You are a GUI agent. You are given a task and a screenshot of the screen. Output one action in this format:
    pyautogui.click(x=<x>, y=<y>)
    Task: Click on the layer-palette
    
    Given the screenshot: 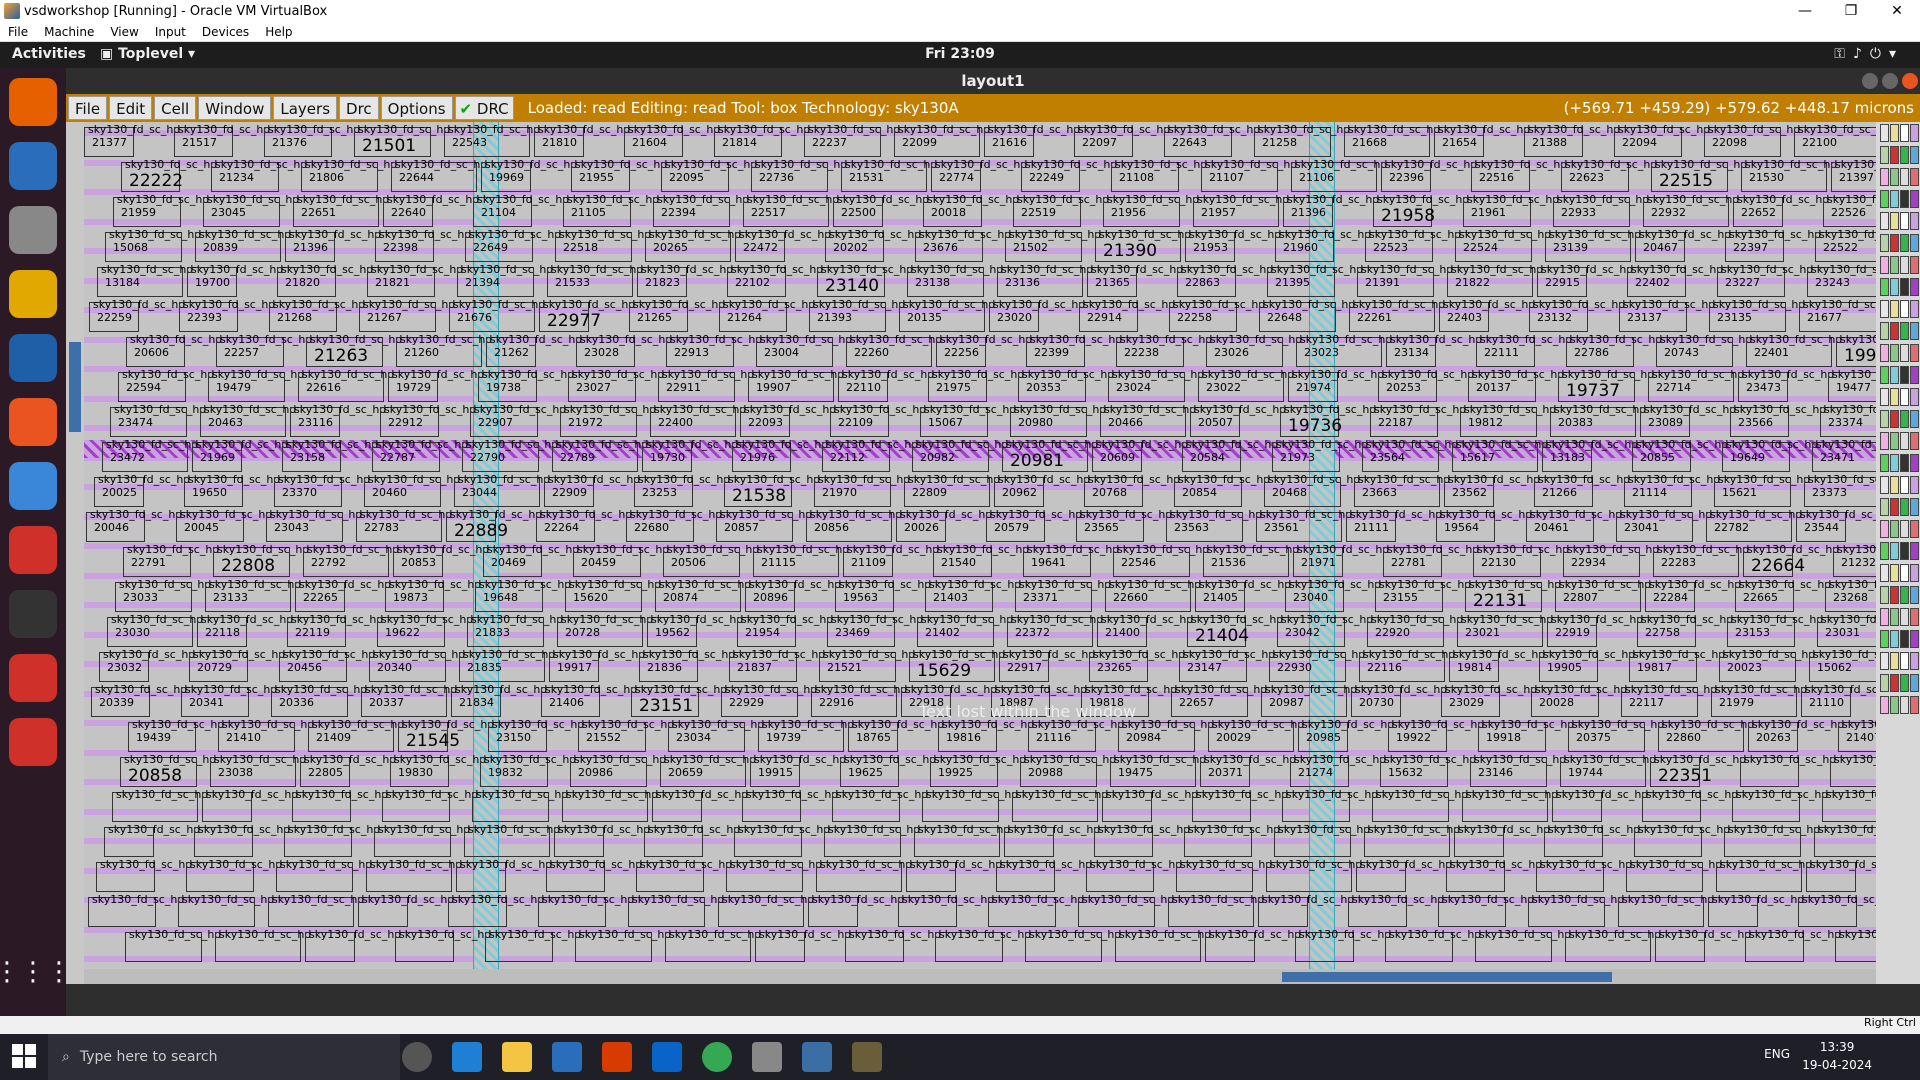 What is the action you would take?
    pyautogui.click(x=1898, y=553)
    